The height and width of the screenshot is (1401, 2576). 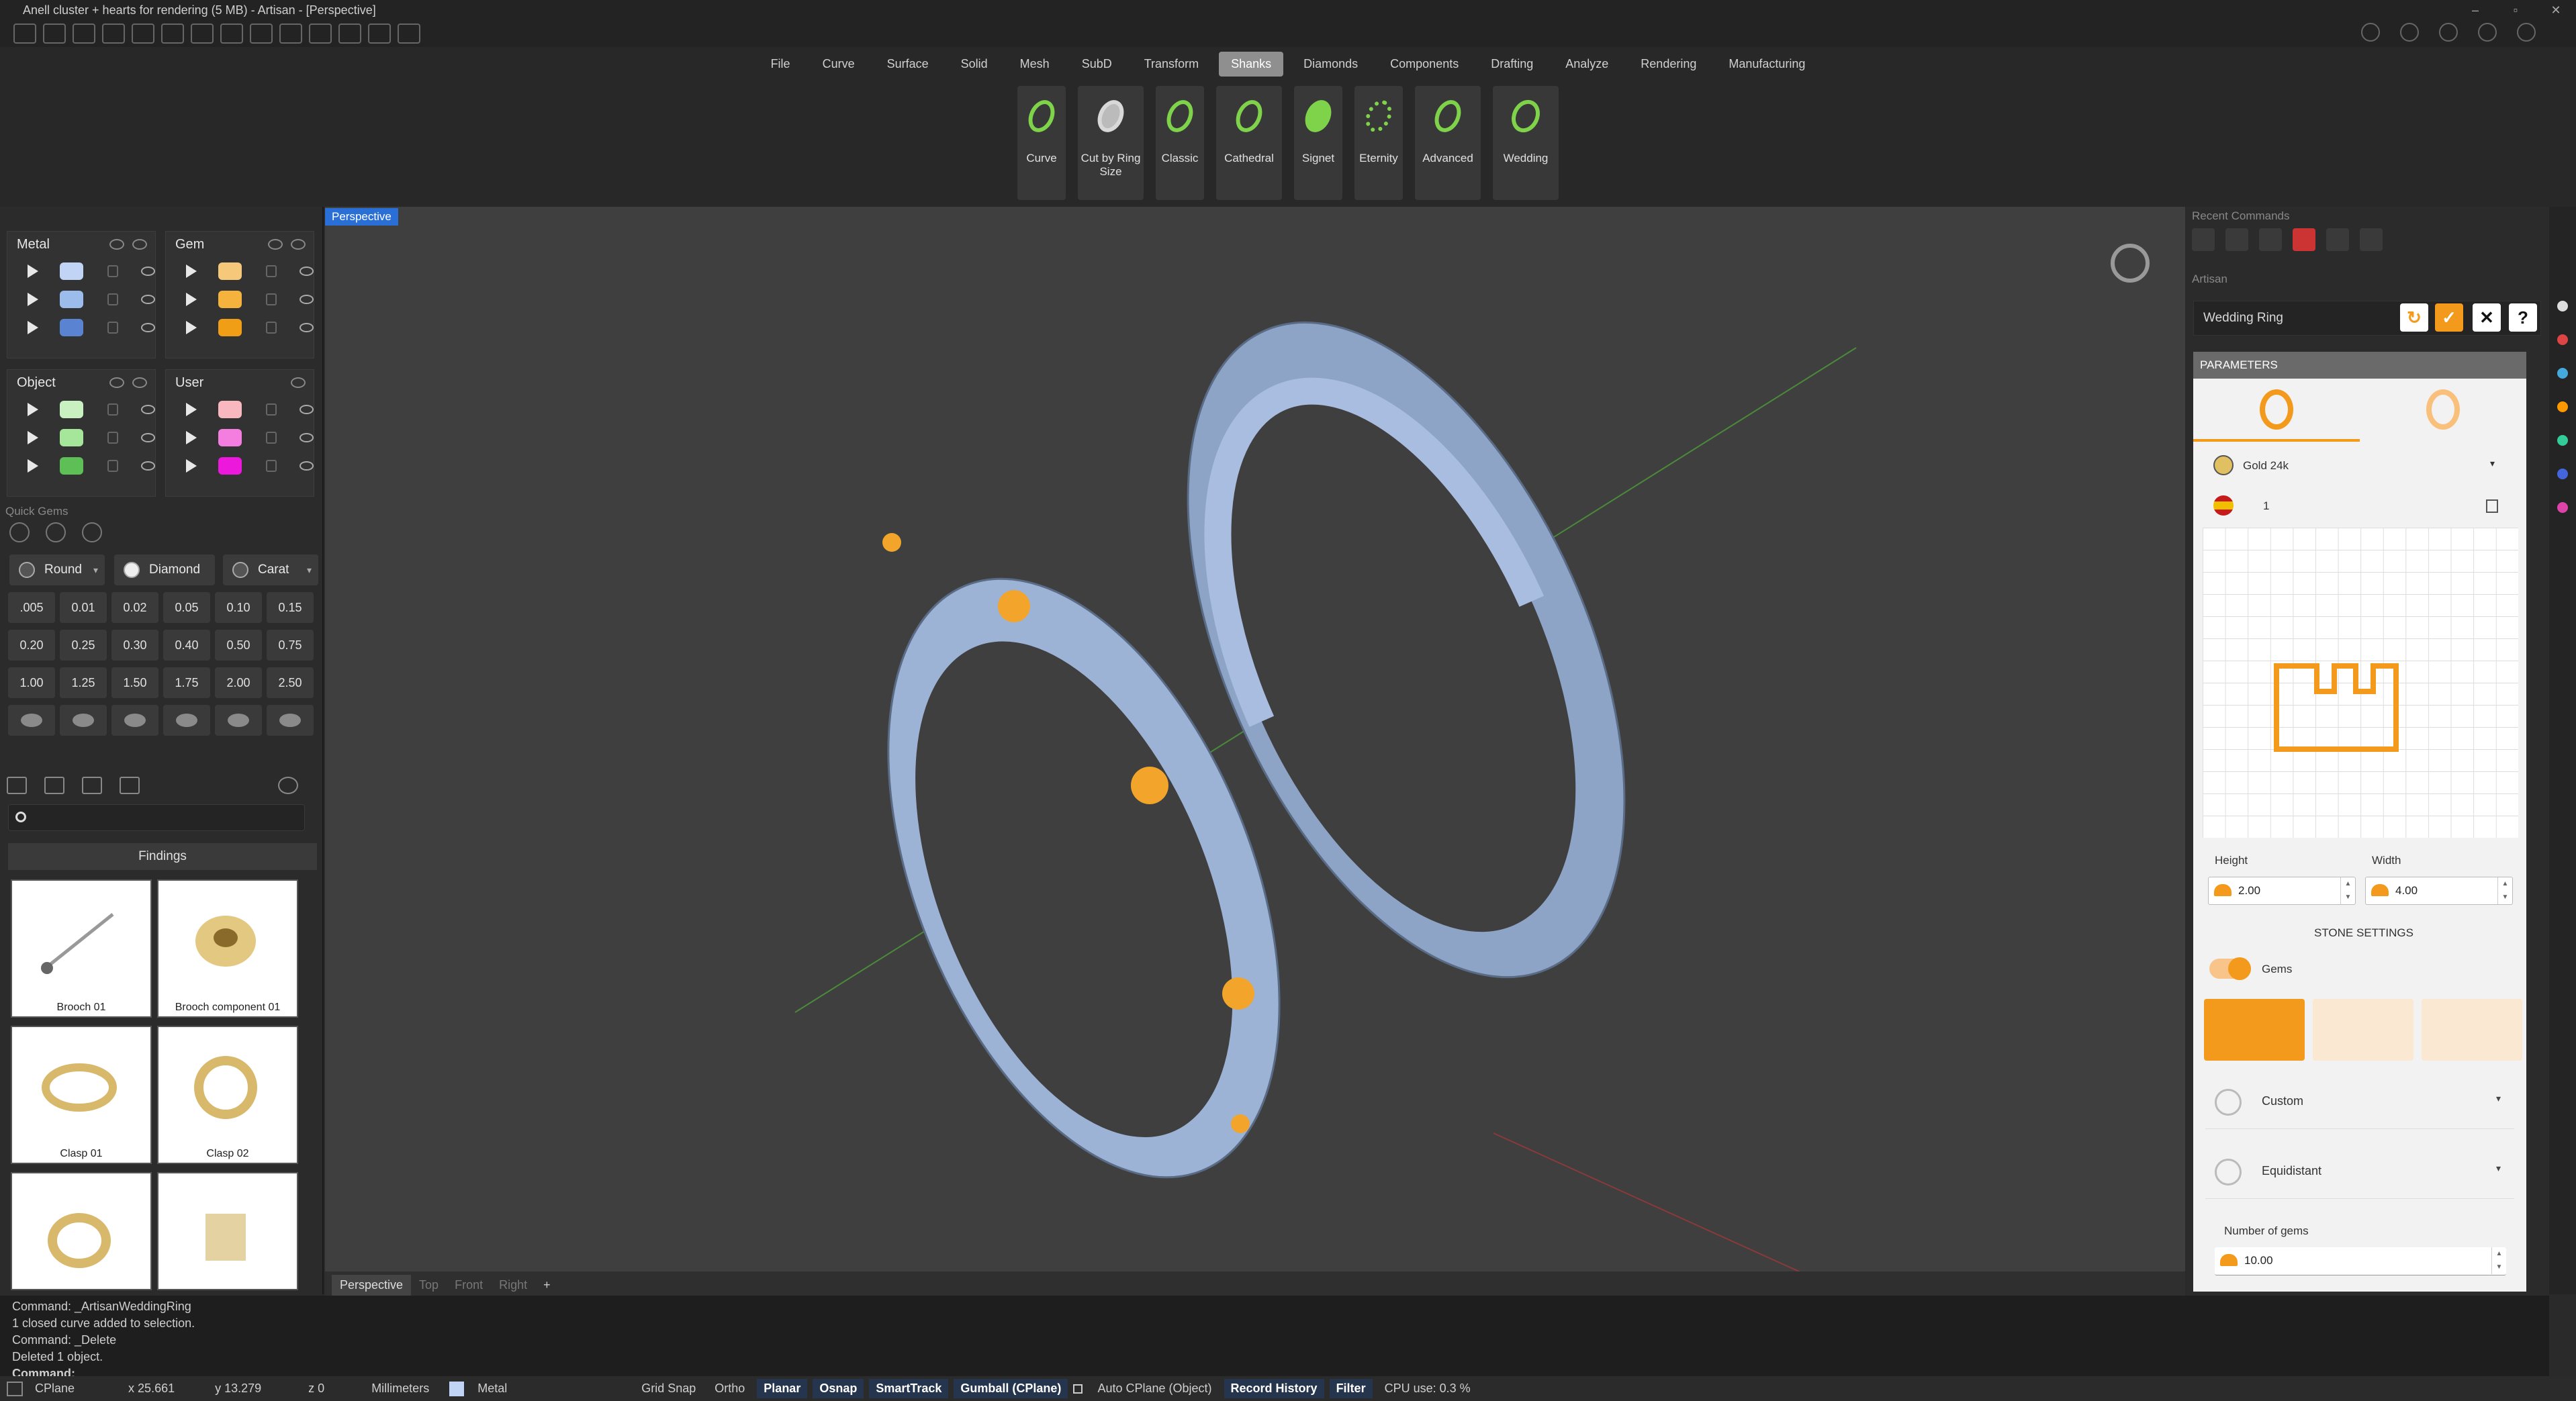 I want to click on auto-cplane-checkbox, so click(x=1078, y=1389).